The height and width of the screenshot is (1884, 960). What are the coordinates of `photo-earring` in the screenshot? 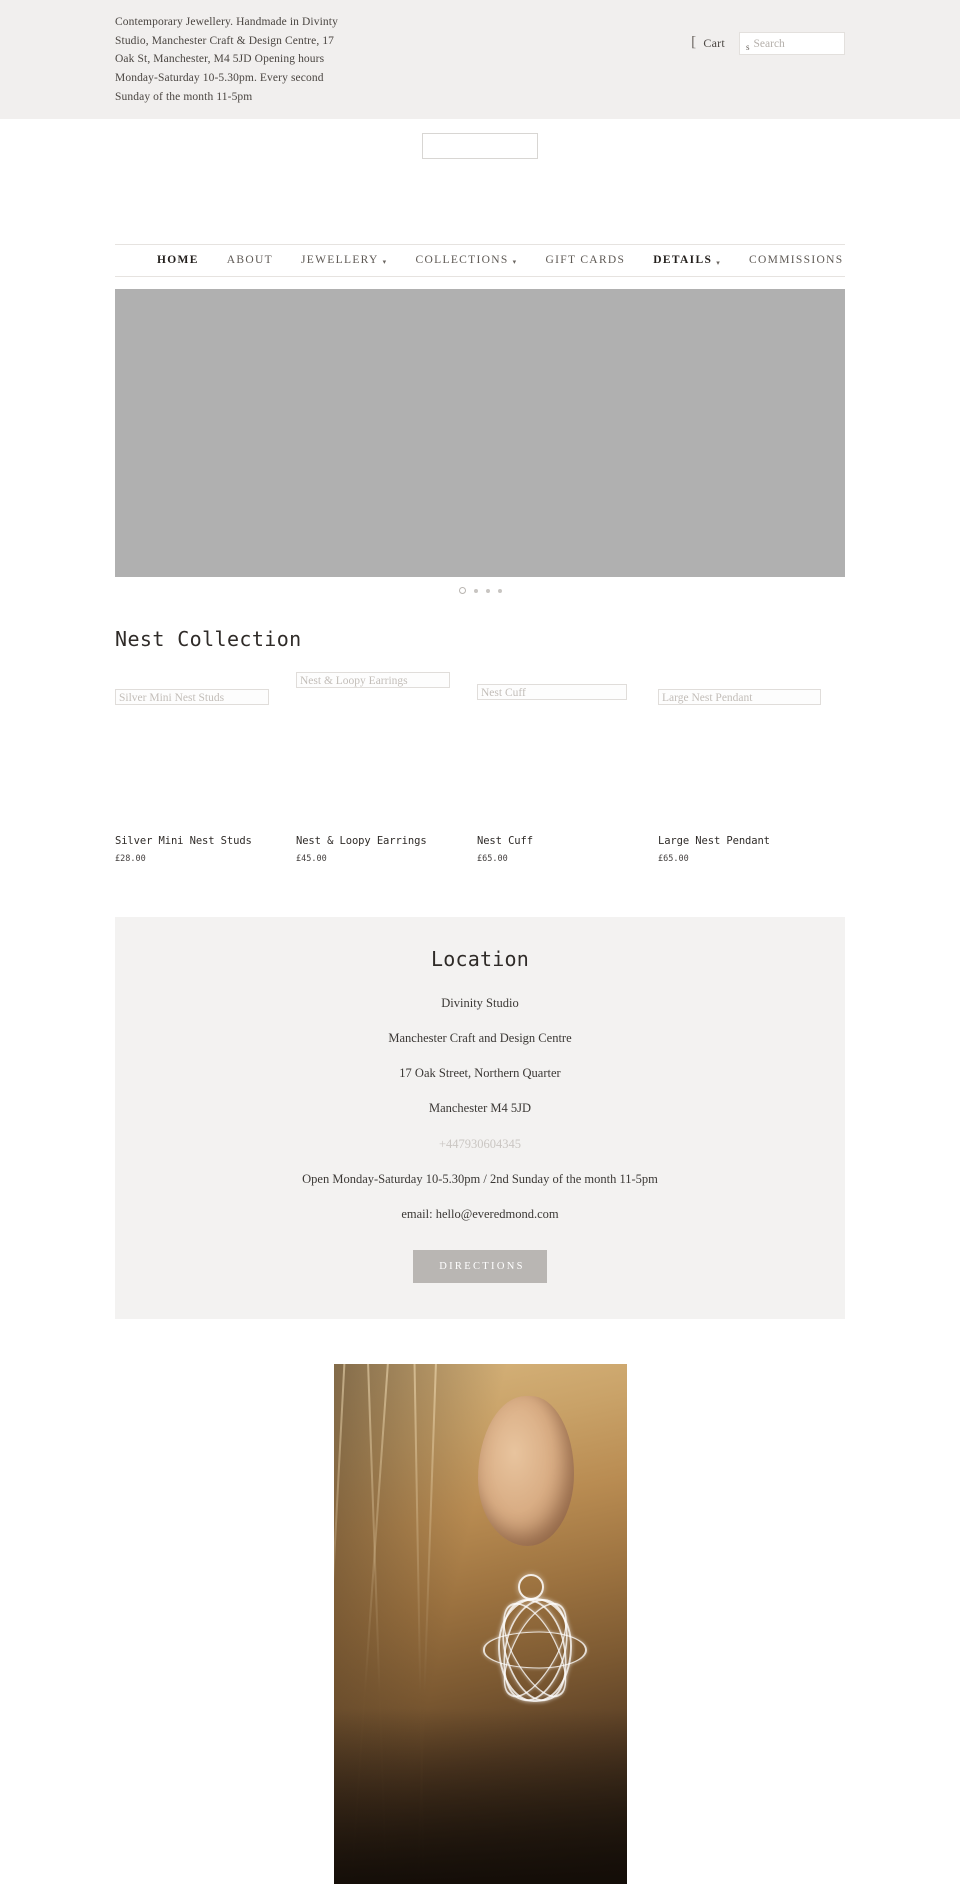 It's located at (535, 1647).